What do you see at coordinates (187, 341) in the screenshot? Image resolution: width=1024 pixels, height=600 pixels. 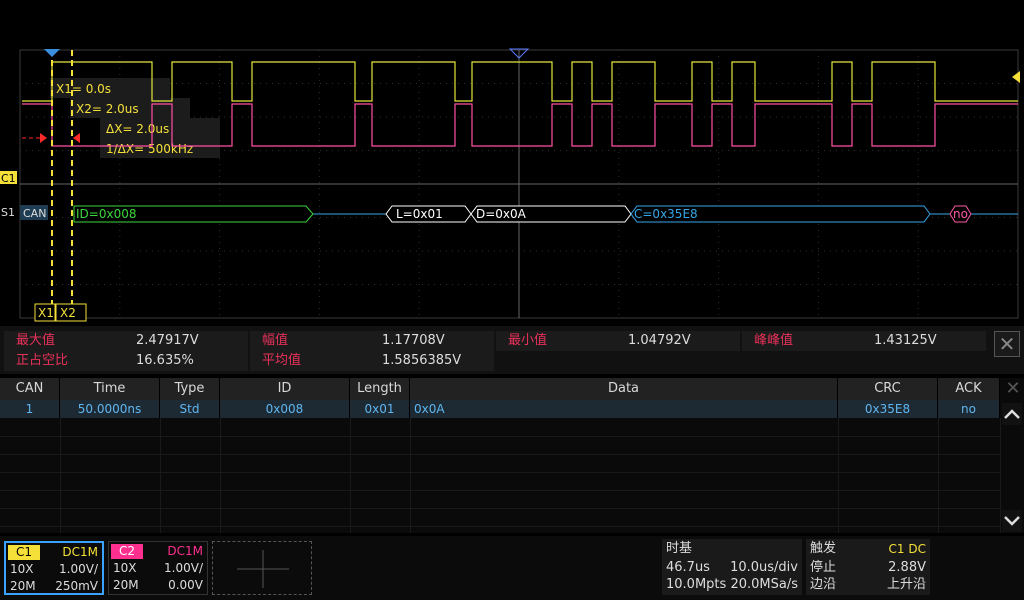 I see `meas-value: 2.47917V` at bounding box center [187, 341].